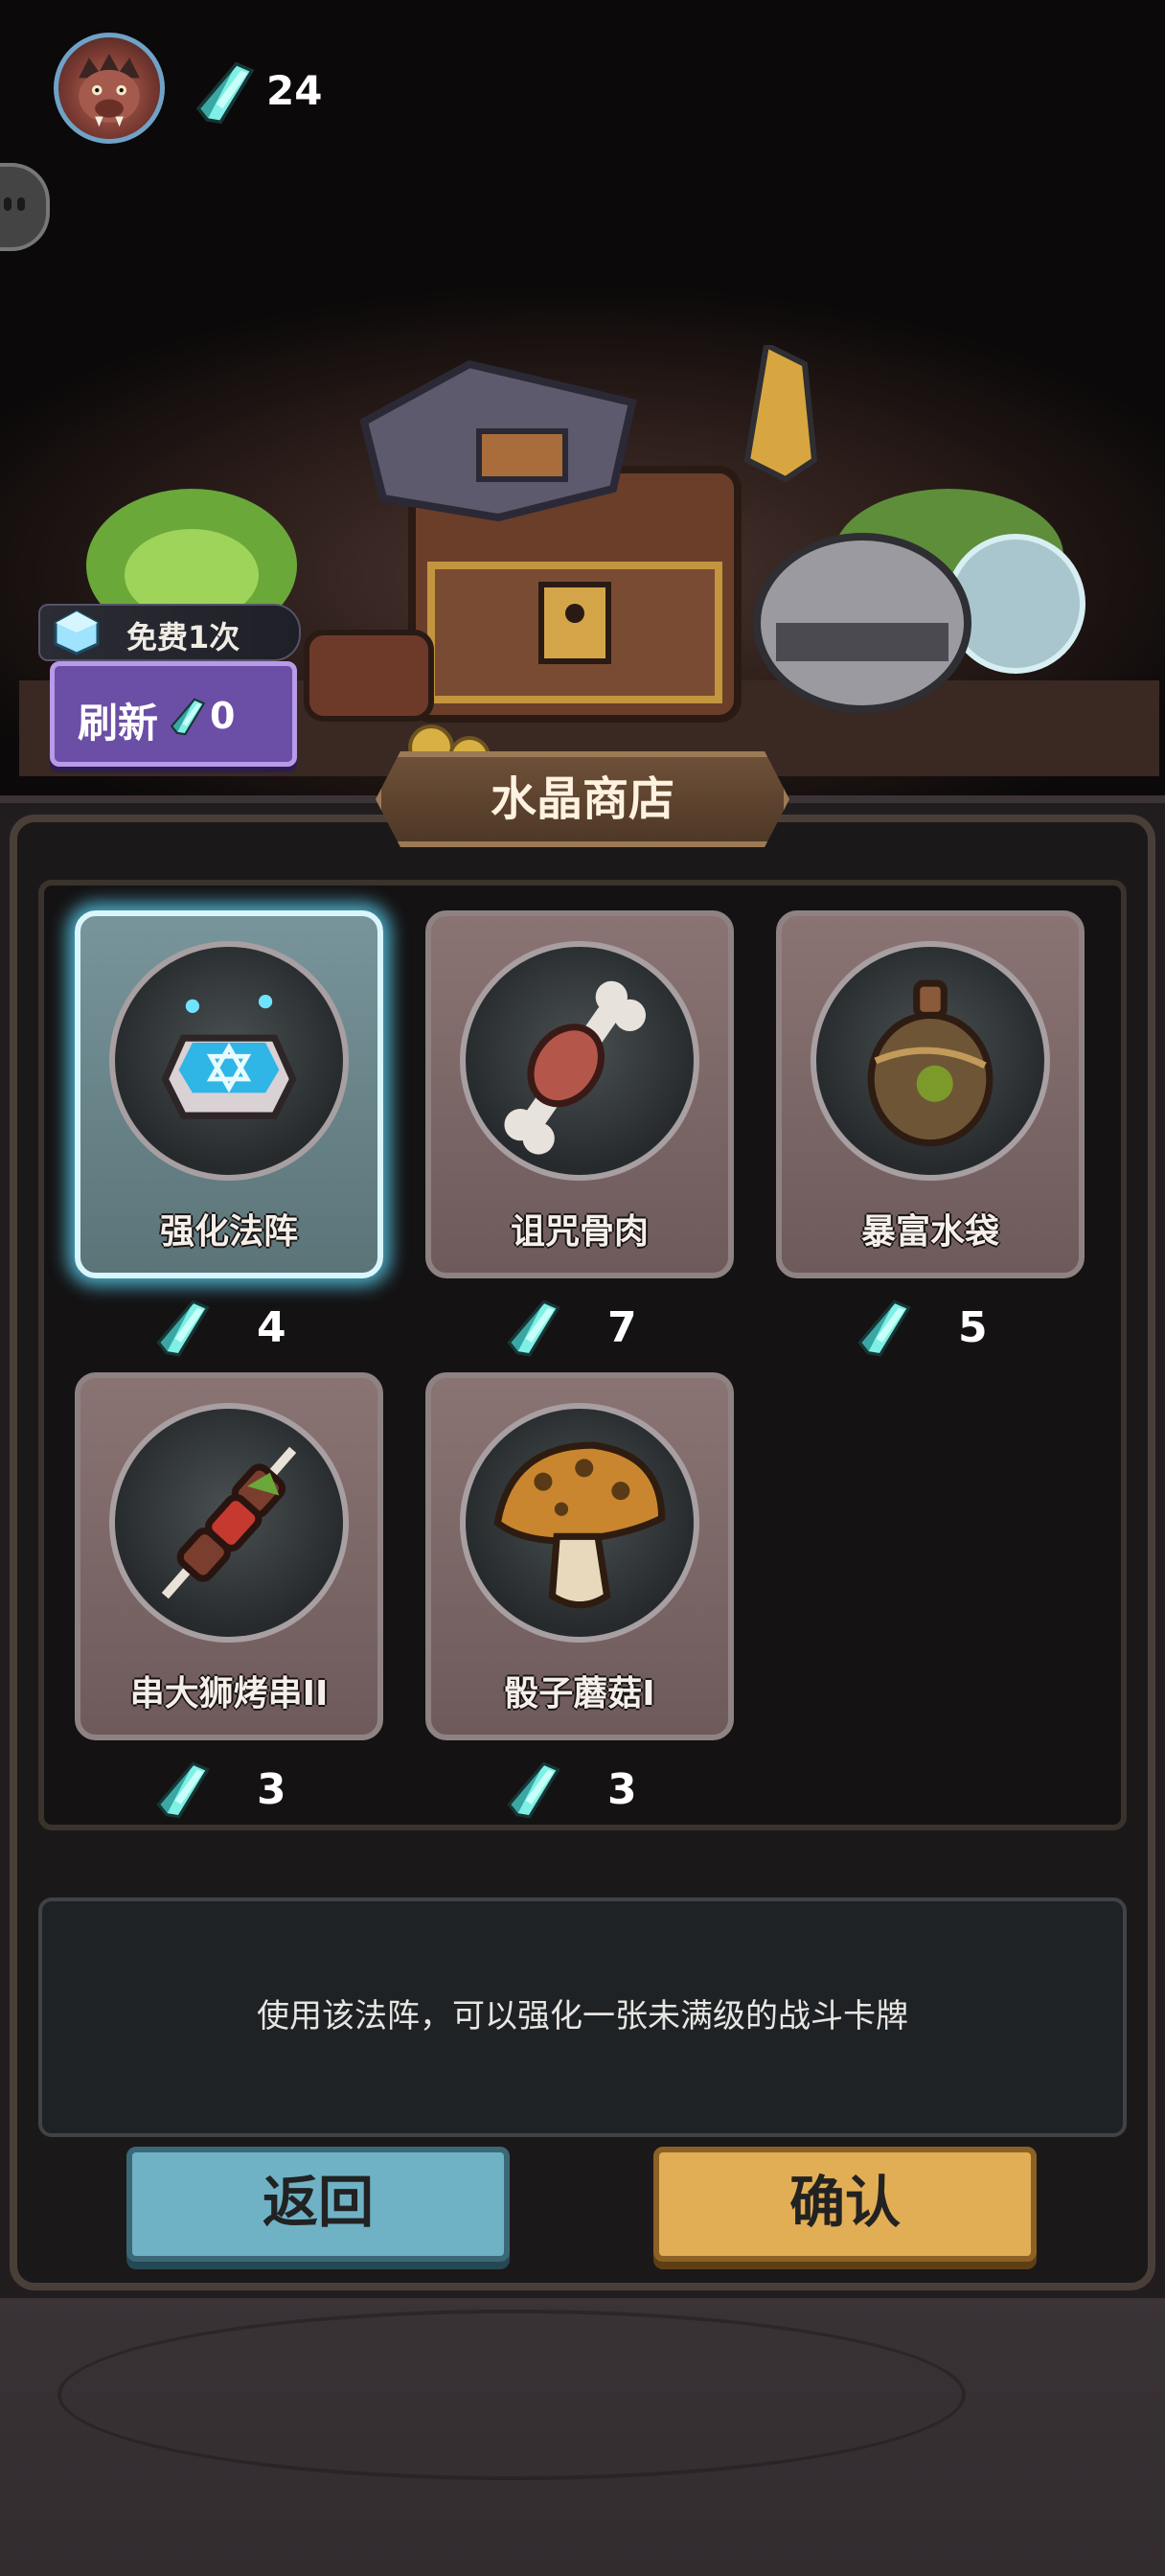  Describe the element at coordinates (930, 1232) in the screenshot. I see `item-name: 暴富水袋` at that location.